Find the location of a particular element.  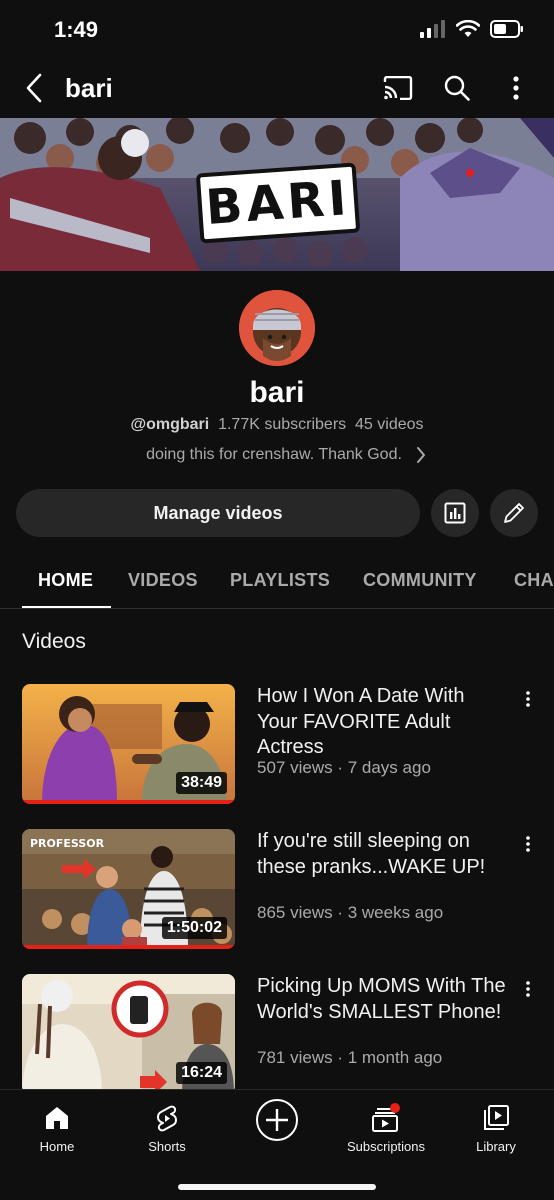

video-meta: 781 views · 1 month ago is located at coordinates (350, 1057).